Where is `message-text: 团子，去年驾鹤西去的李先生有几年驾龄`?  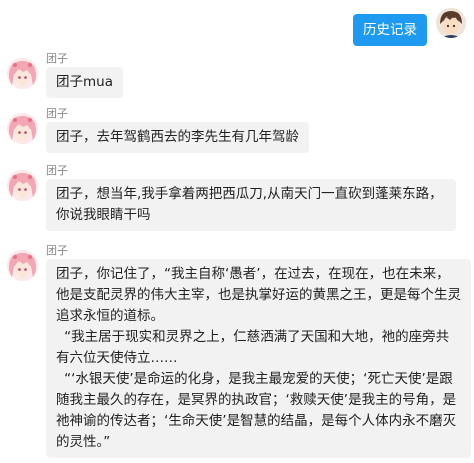
message-text: 团子，去年驾鹤西去的李先生有几年驾龄 is located at coordinates (177, 137).